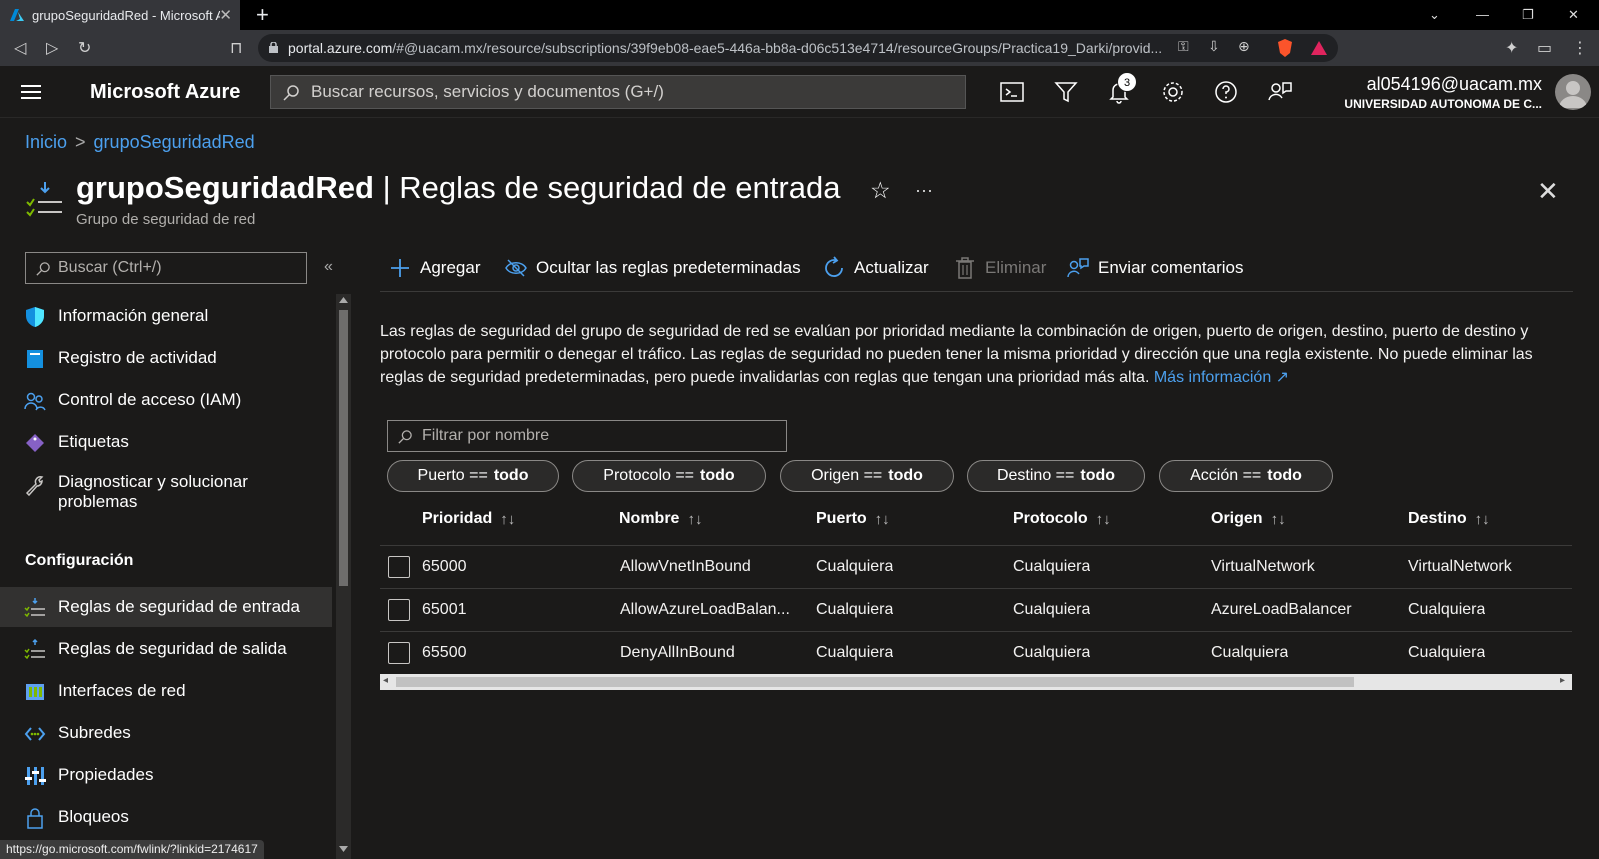 This screenshot has width=1599, height=859. What do you see at coordinates (166, 400) in the screenshot?
I see `sidebar-item-iam: Control de acceso (IAM)` at bounding box center [166, 400].